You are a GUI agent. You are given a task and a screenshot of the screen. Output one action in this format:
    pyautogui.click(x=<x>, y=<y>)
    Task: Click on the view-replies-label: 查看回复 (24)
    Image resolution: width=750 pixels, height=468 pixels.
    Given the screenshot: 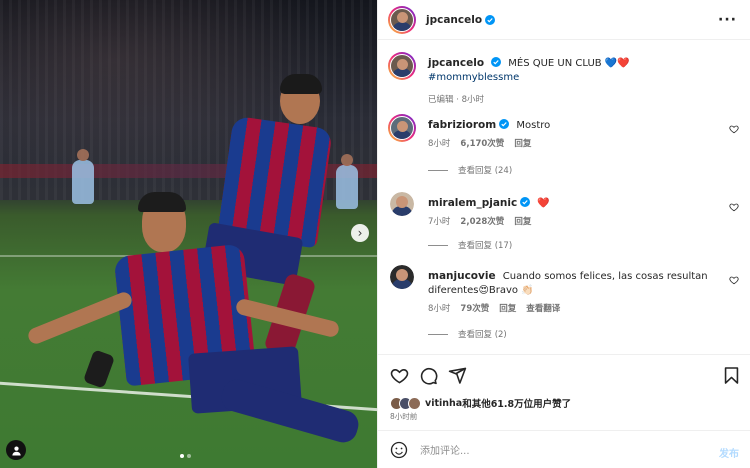 What is the action you would take?
    pyautogui.click(x=485, y=171)
    